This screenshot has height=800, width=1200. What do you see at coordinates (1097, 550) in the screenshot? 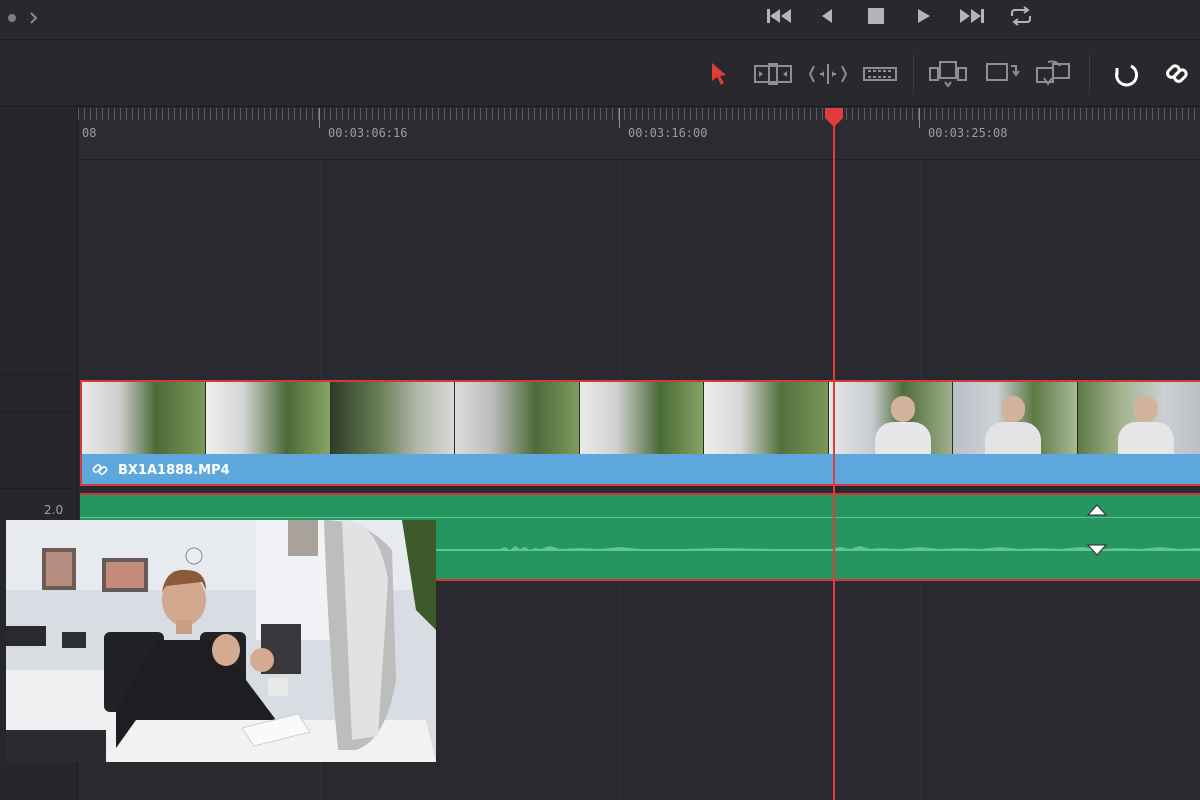
I see `volume-down-handle-icon` at bounding box center [1097, 550].